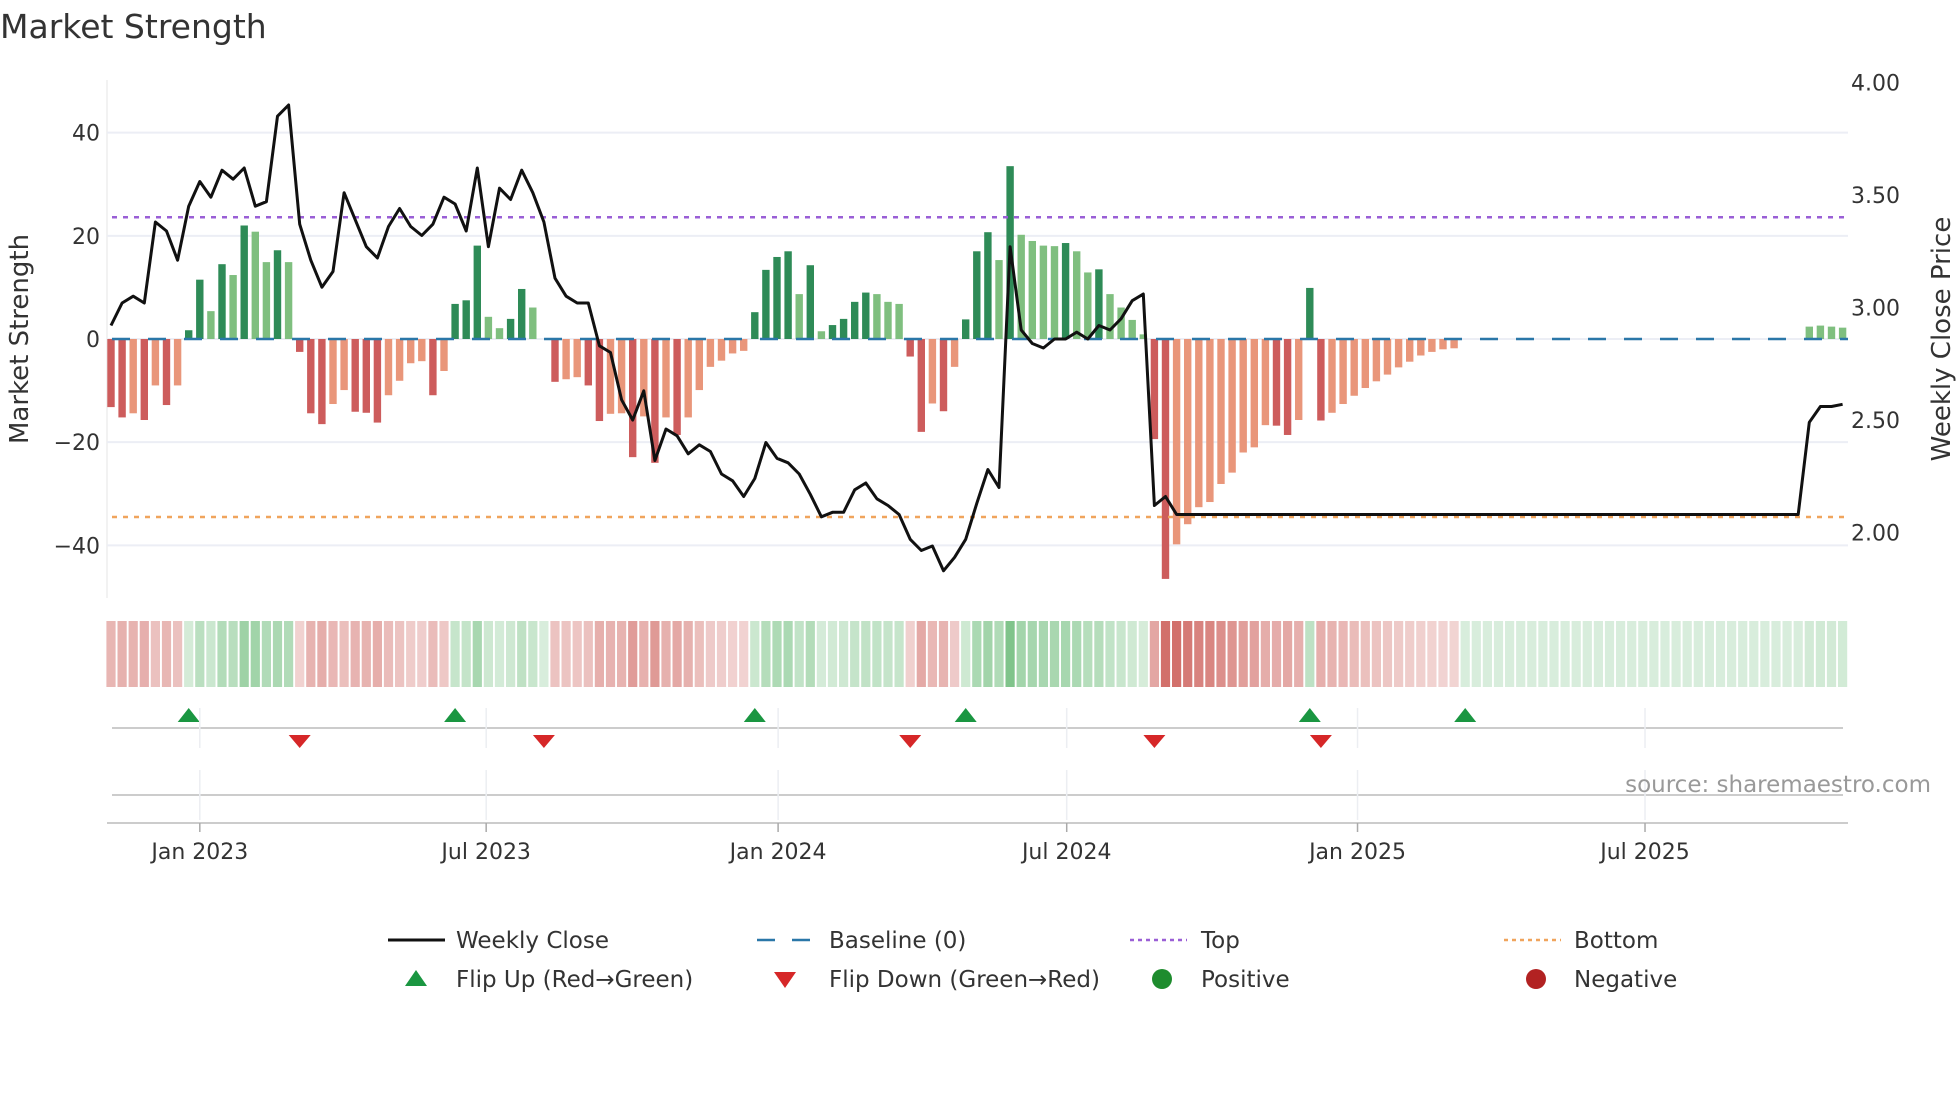 Image resolution: width=1960 pixels, height=1106 pixels. Describe the element at coordinates (86, 237) in the screenshot. I see `y-tick-label: 20` at that location.